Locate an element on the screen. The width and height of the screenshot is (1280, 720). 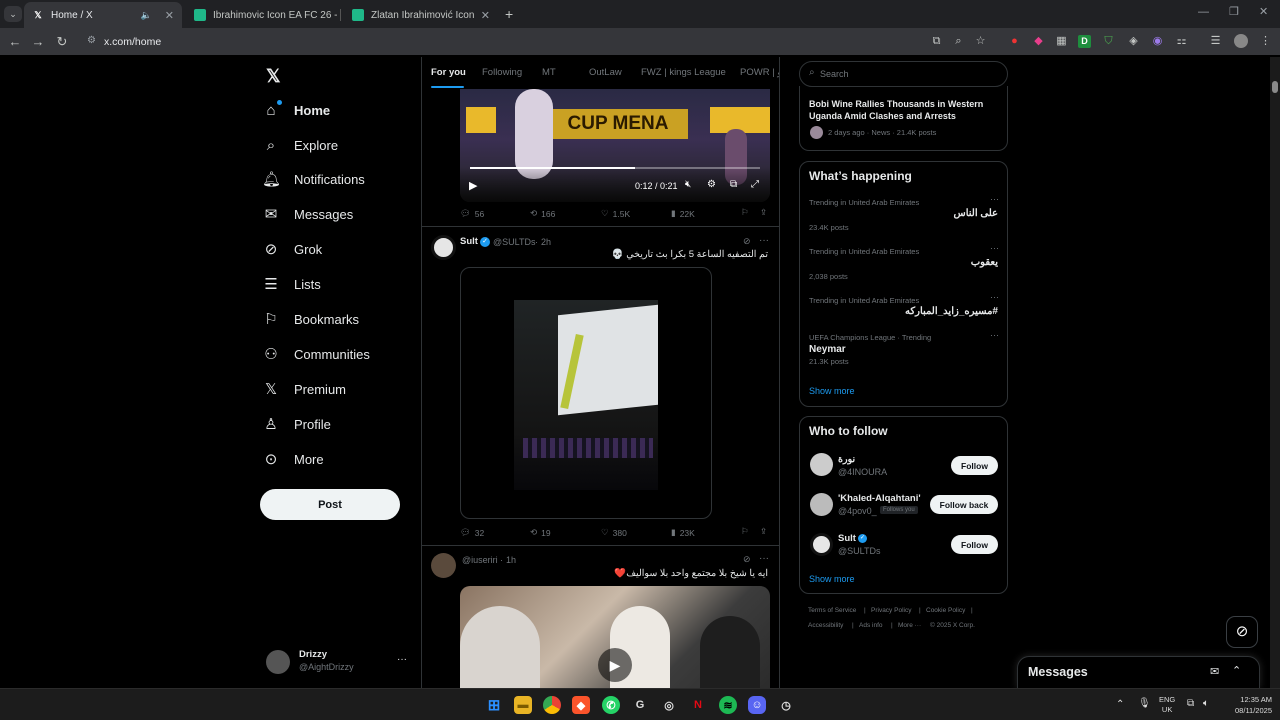
app-clock-icon: ◷ is located at coordinates (786, 705).